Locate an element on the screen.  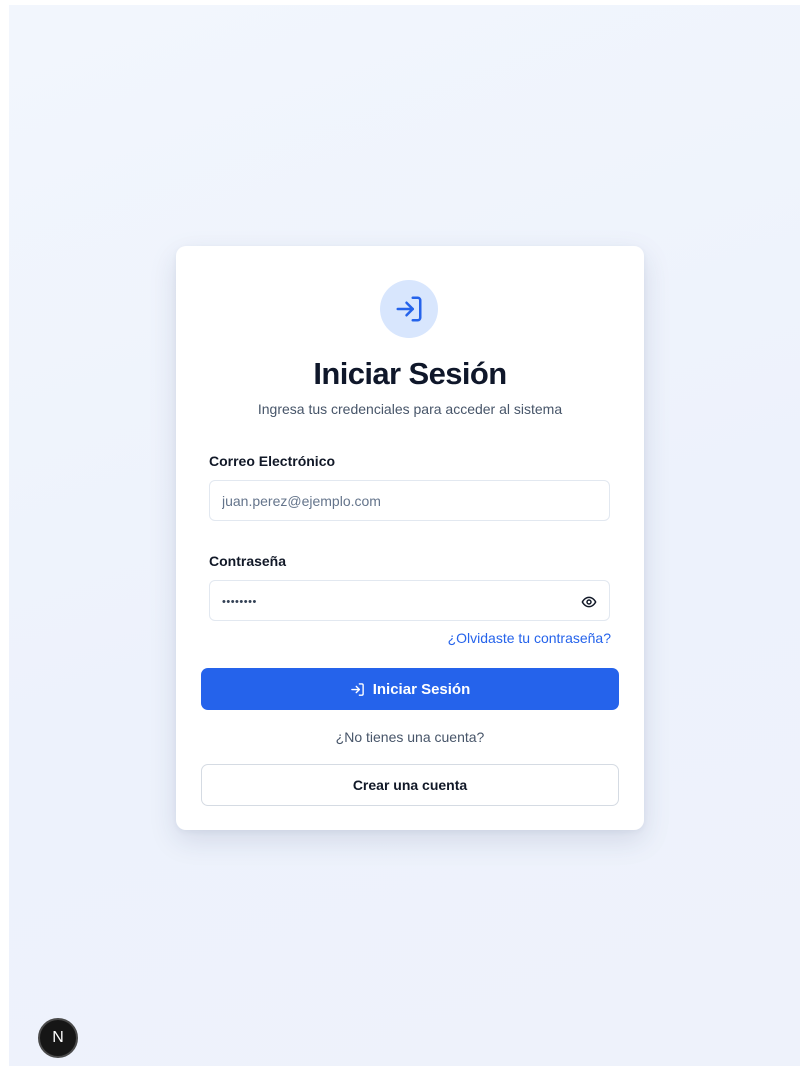
nextjs-badge-letter: N is located at coordinates (58, 1037).